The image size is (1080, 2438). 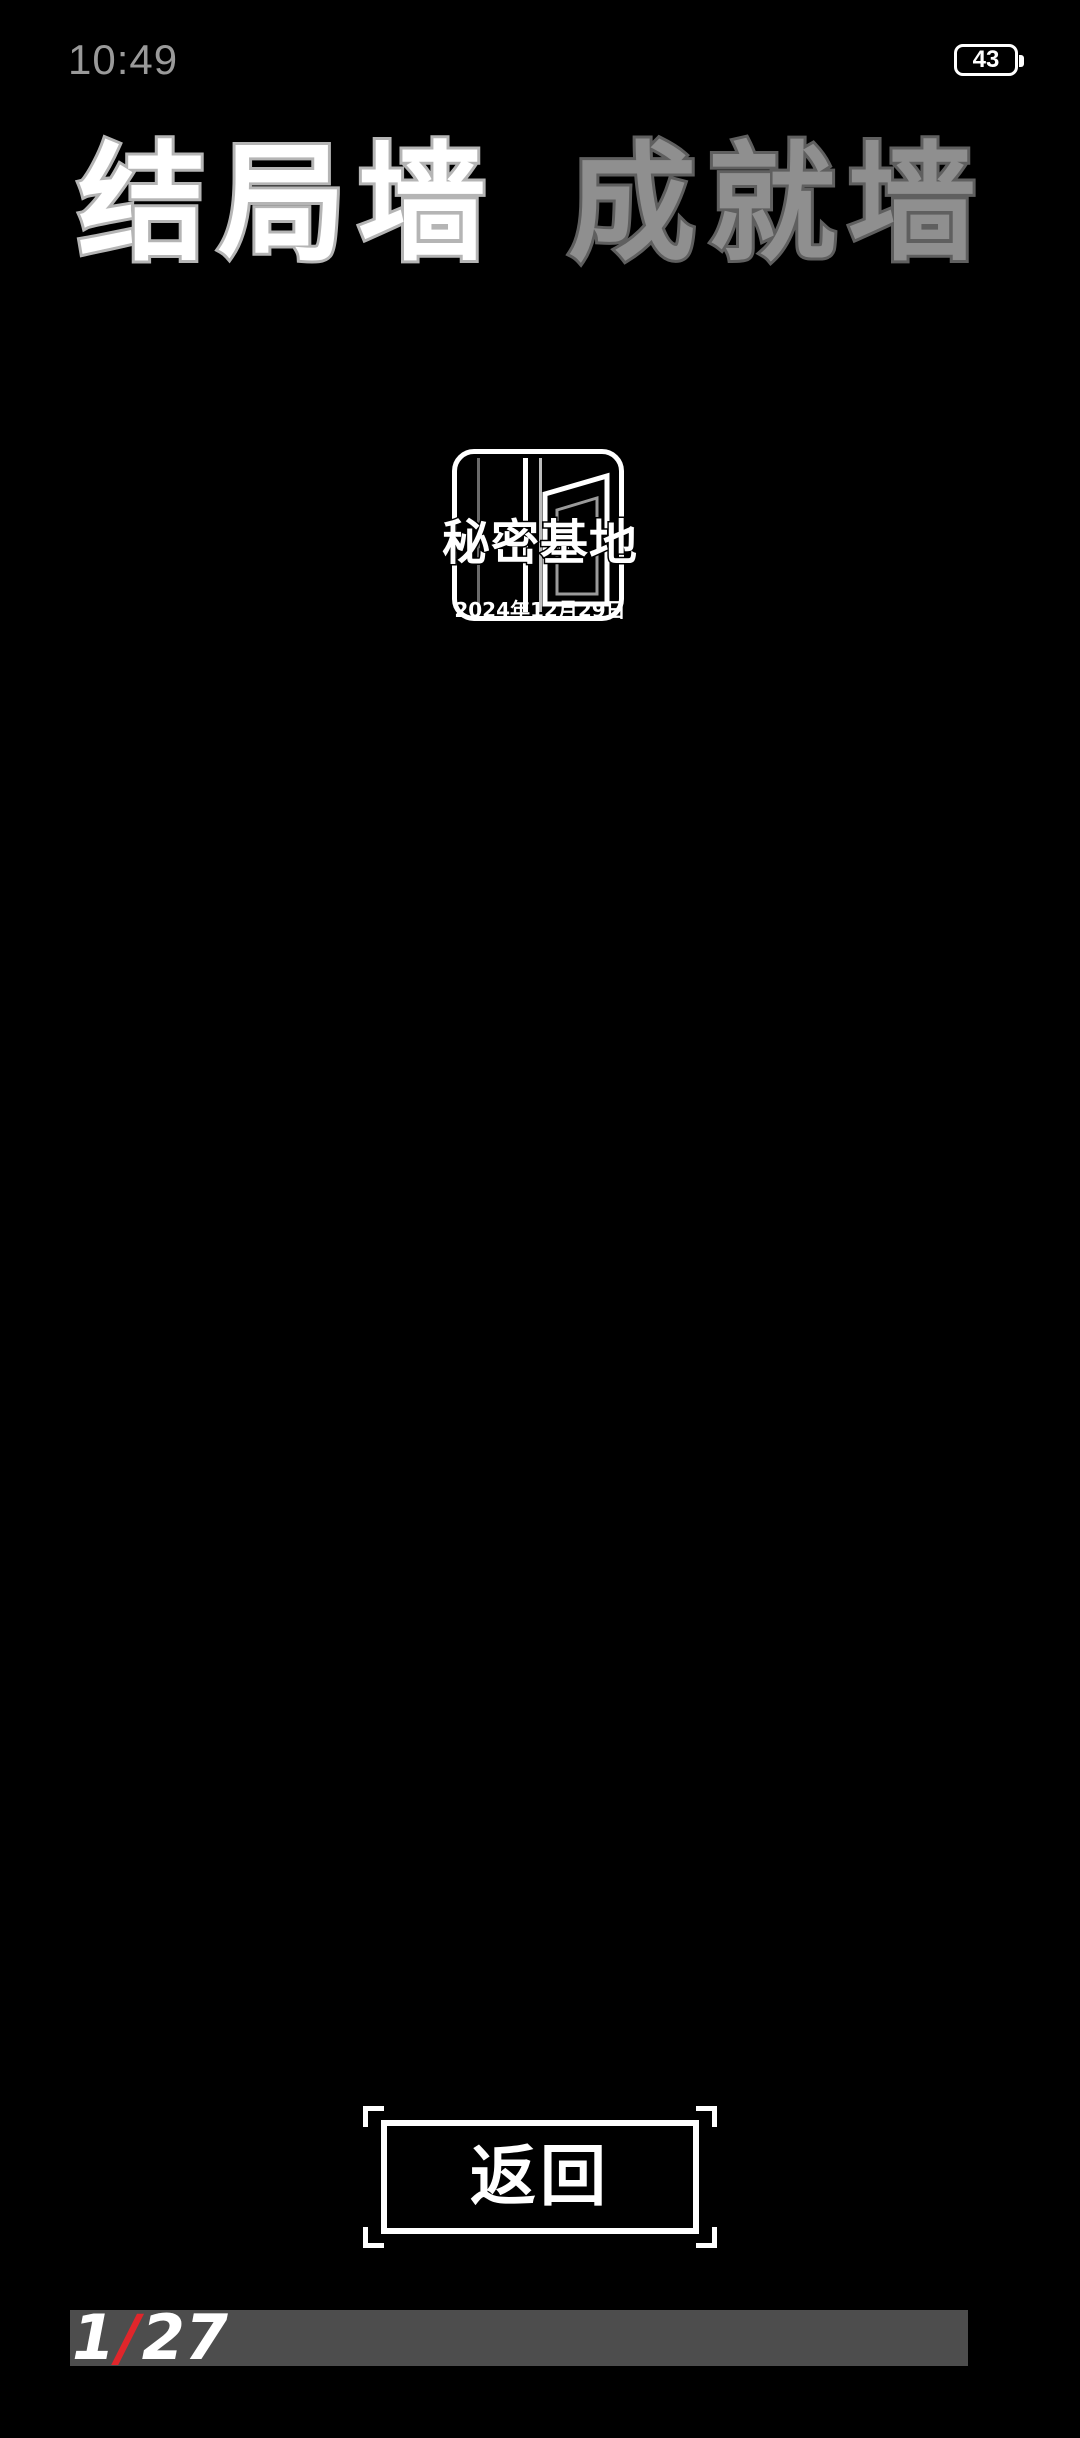 I want to click on ending-card: 秘密基地 2024年12月29日, so click(x=540, y=540).